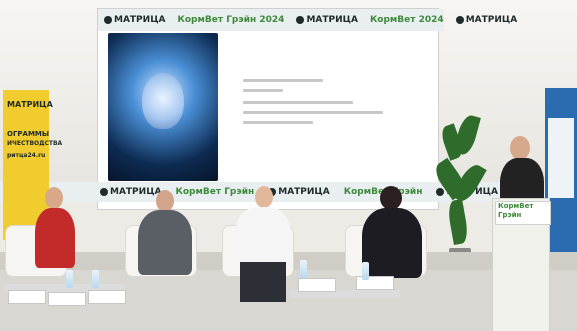  What do you see at coordinates (136, 192) in the screenshot?
I see `strip-matrix-text: МАТРИЦА` at bounding box center [136, 192].